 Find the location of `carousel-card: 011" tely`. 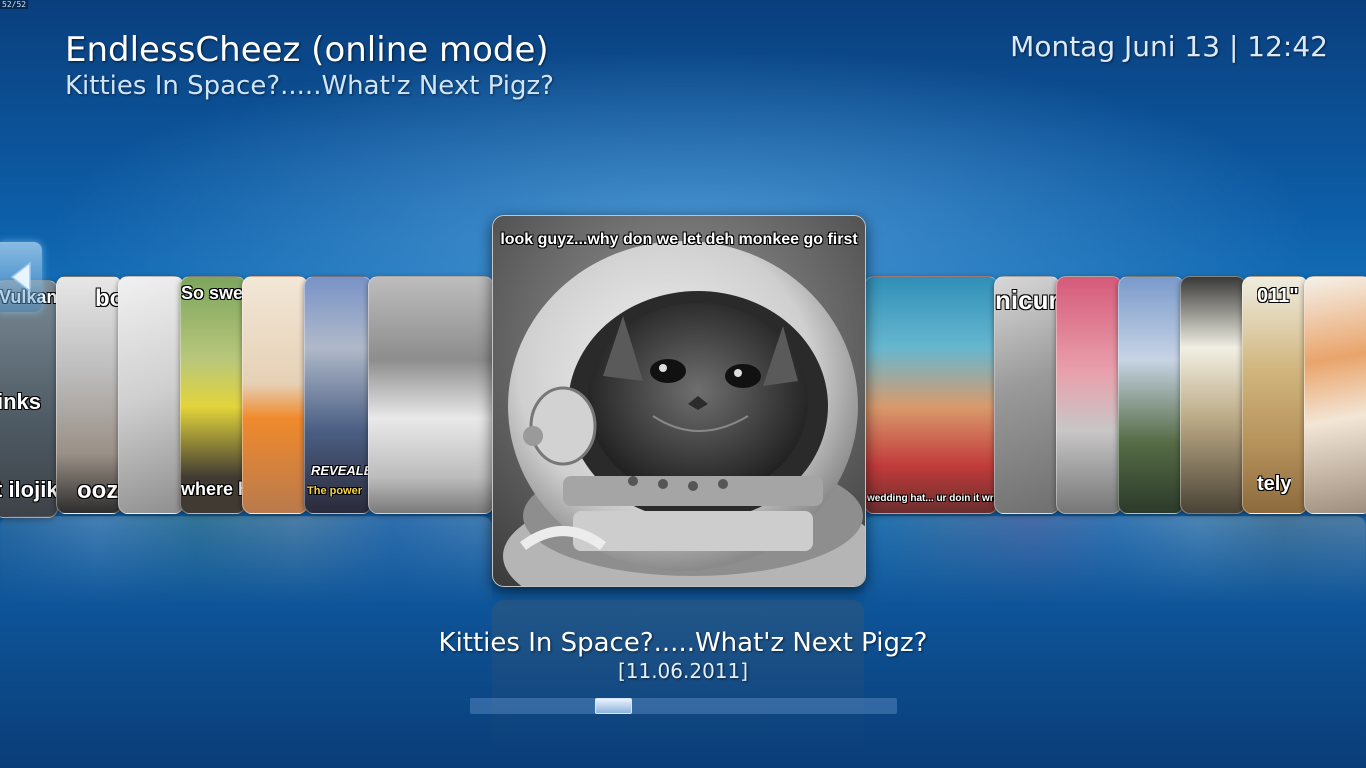

carousel-card: 011" tely is located at coordinates (1275, 395).